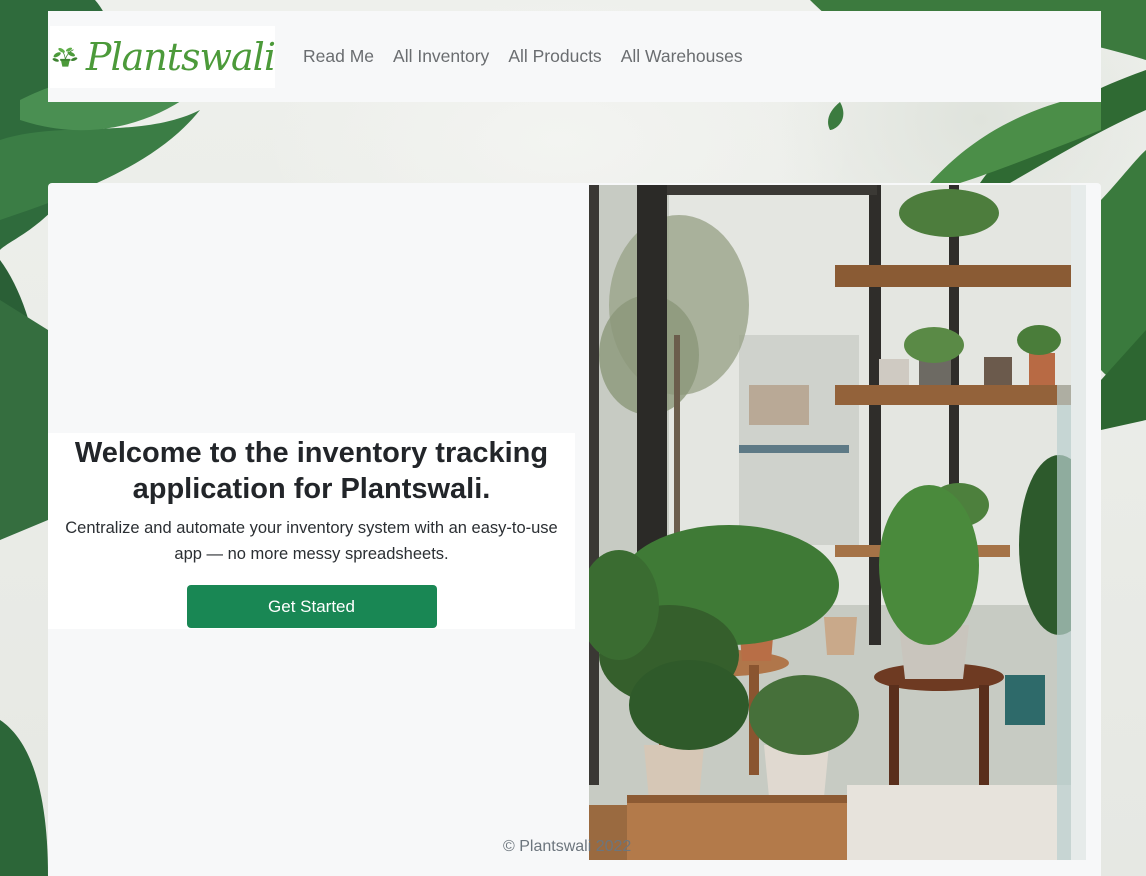 The height and width of the screenshot is (876, 1146). I want to click on nav-link-read-me: Read Me, so click(338, 56).